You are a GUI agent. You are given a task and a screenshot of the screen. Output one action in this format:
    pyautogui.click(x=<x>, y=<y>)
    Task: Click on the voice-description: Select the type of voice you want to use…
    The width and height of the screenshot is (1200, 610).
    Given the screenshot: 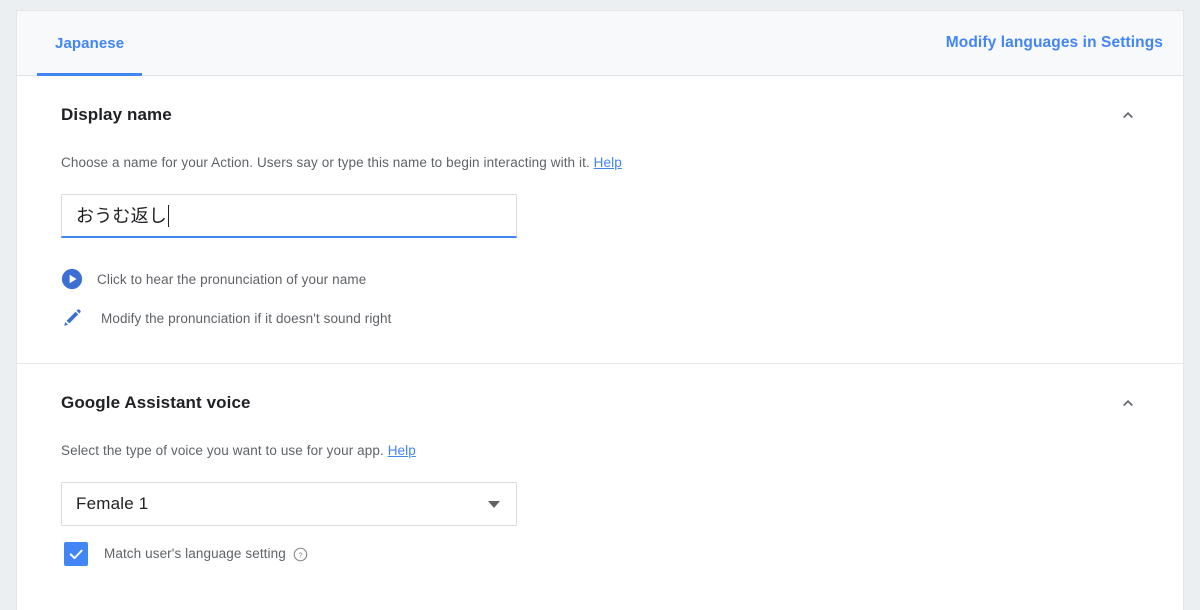 What is the action you would take?
    pyautogui.click(x=600, y=451)
    